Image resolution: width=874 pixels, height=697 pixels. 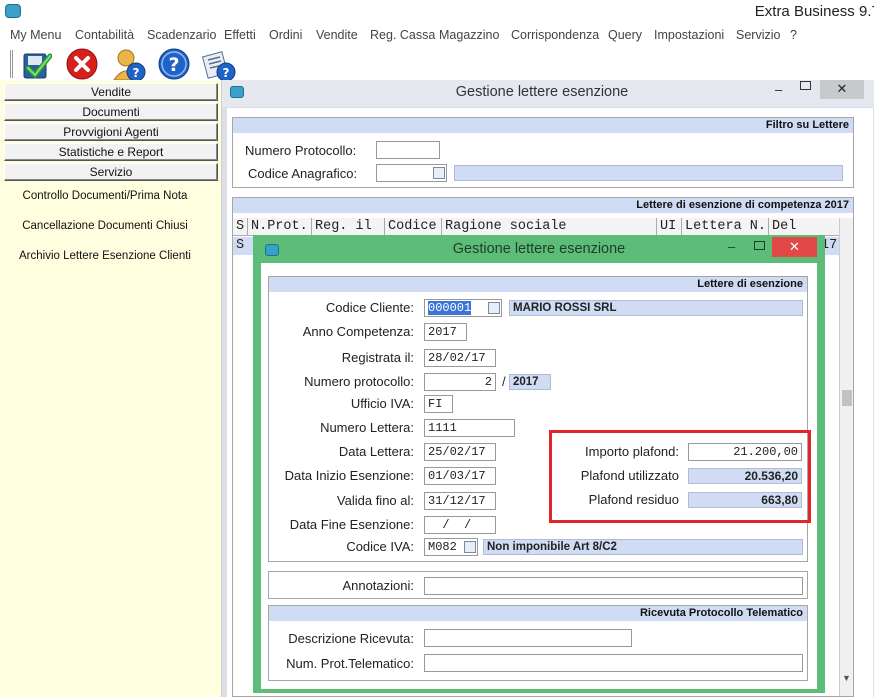 What do you see at coordinates (105, 256) in the screenshot?
I see `link-archivio-lettere: Archivio Lettere Esenzione Clienti` at bounding box center [105, 256].